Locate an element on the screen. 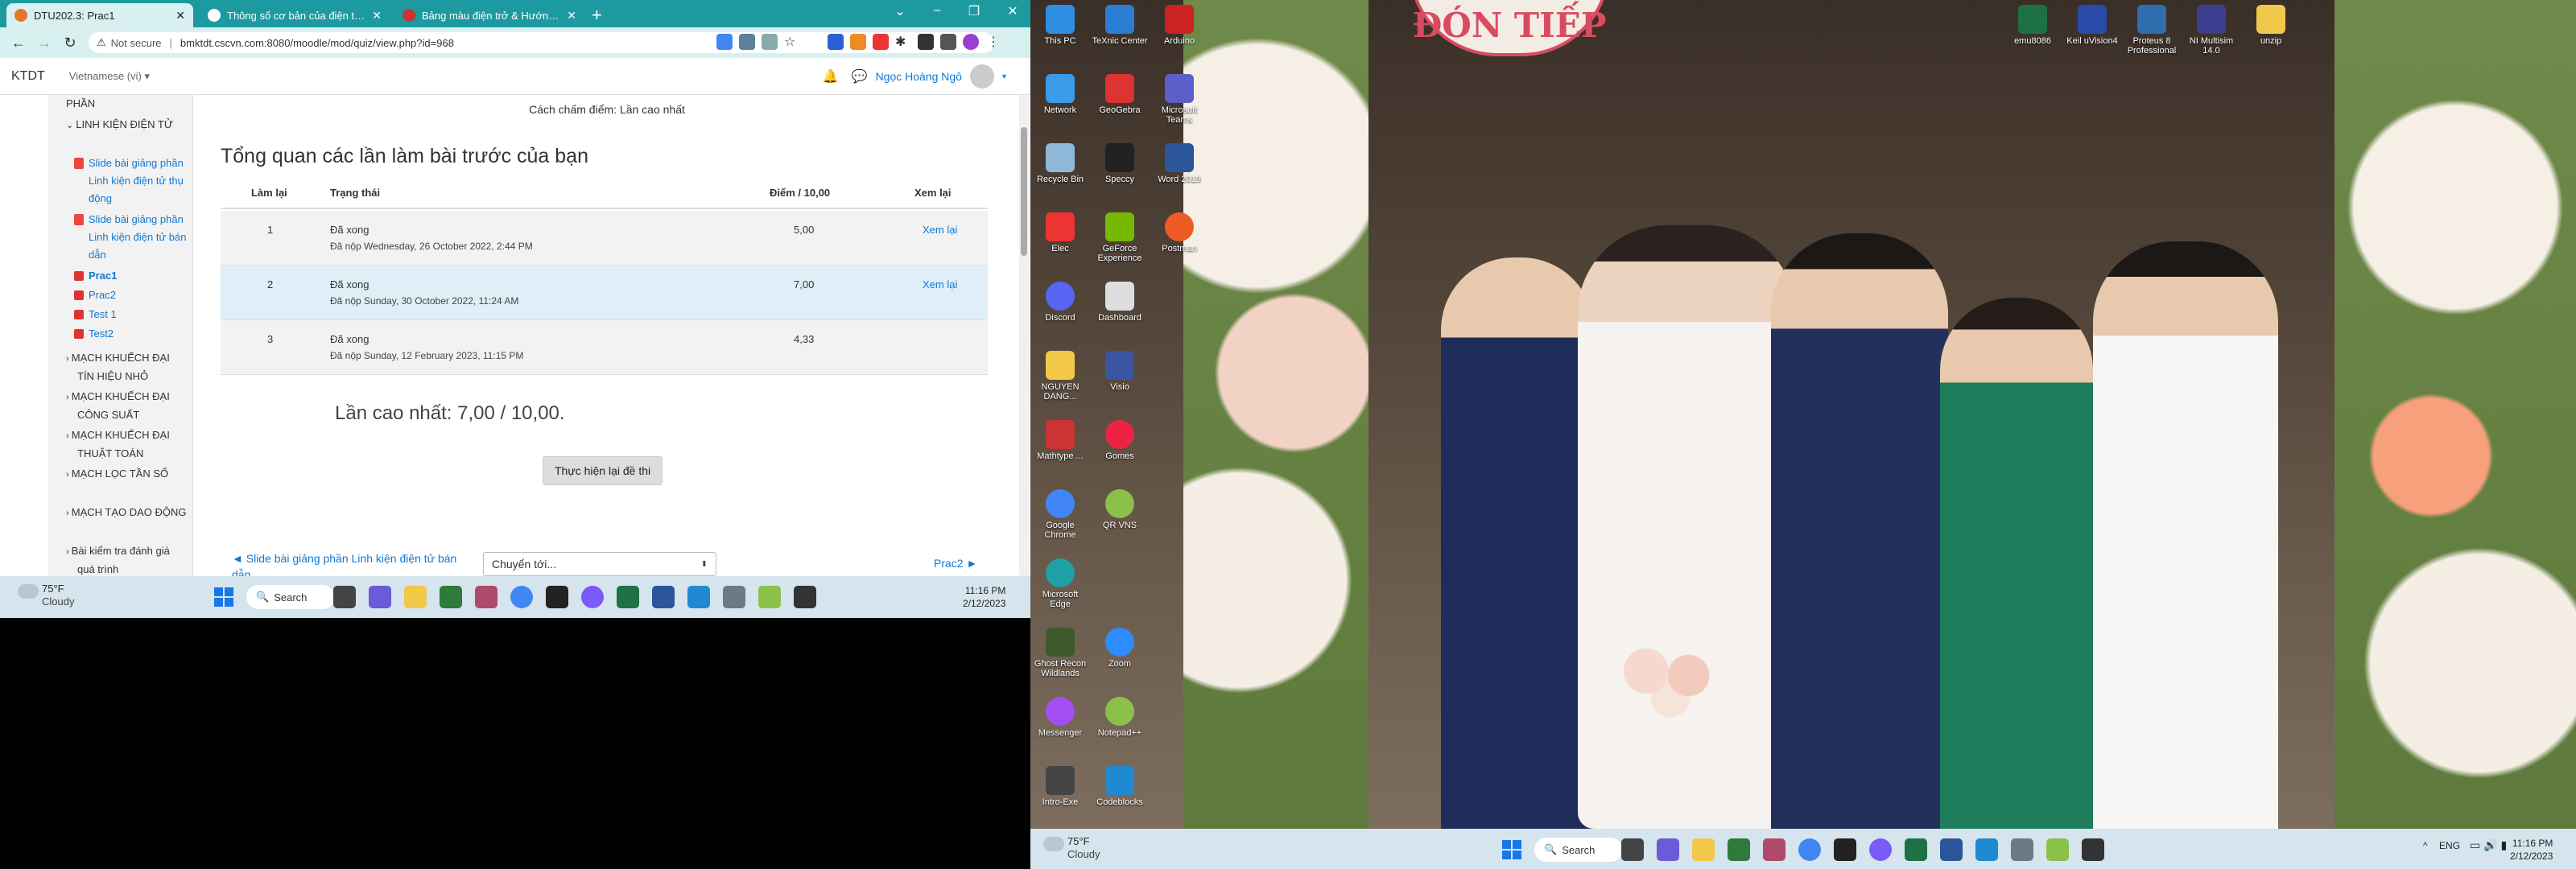 The height and width of the screenshot is (869, 2576). weather-widget: 75°F Cloudy is located at coordinates (46, 595).